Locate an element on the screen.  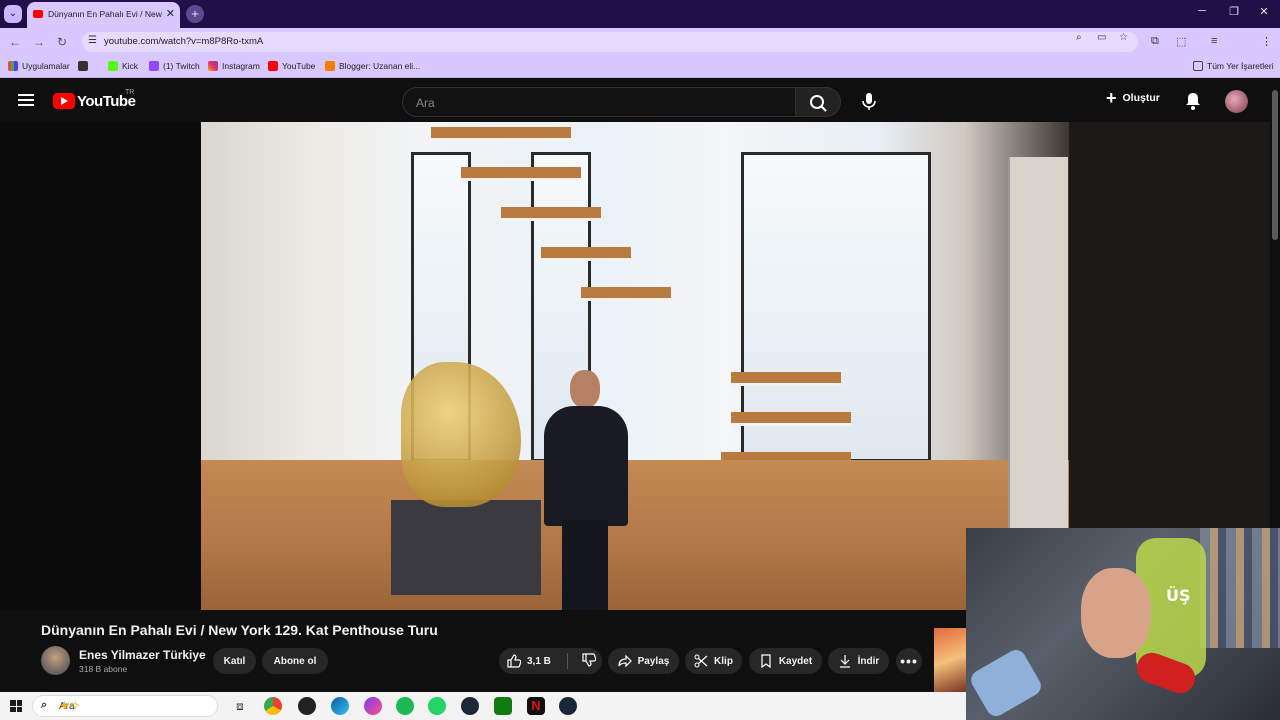
more-horizontal-icon: ••• is located at coordinates (909, 661).